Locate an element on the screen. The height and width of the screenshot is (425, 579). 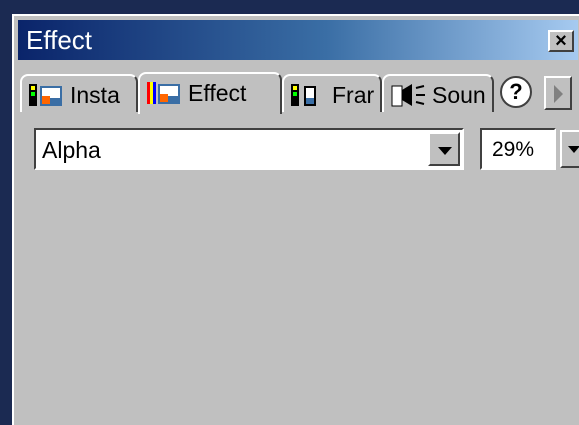
tab-instance: Insta is located at coordinates (79, 93).